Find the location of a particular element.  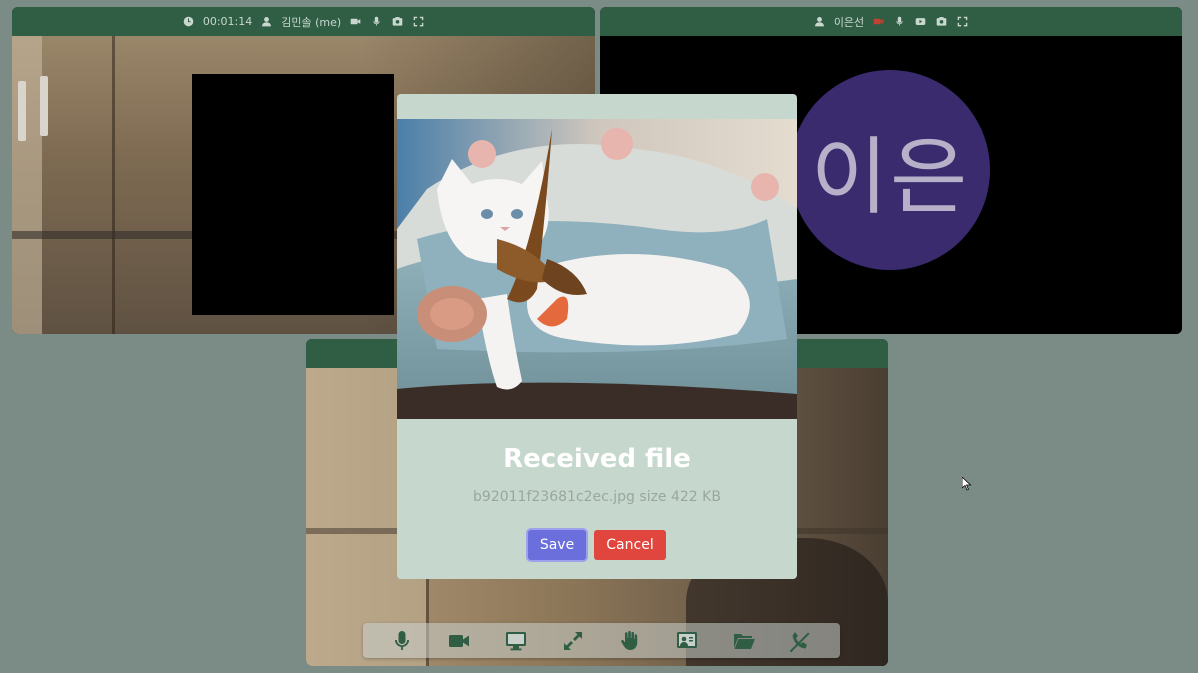

tile-header-local: 00:01:14 김민솔 (me) is located at coordinates (303, 21).